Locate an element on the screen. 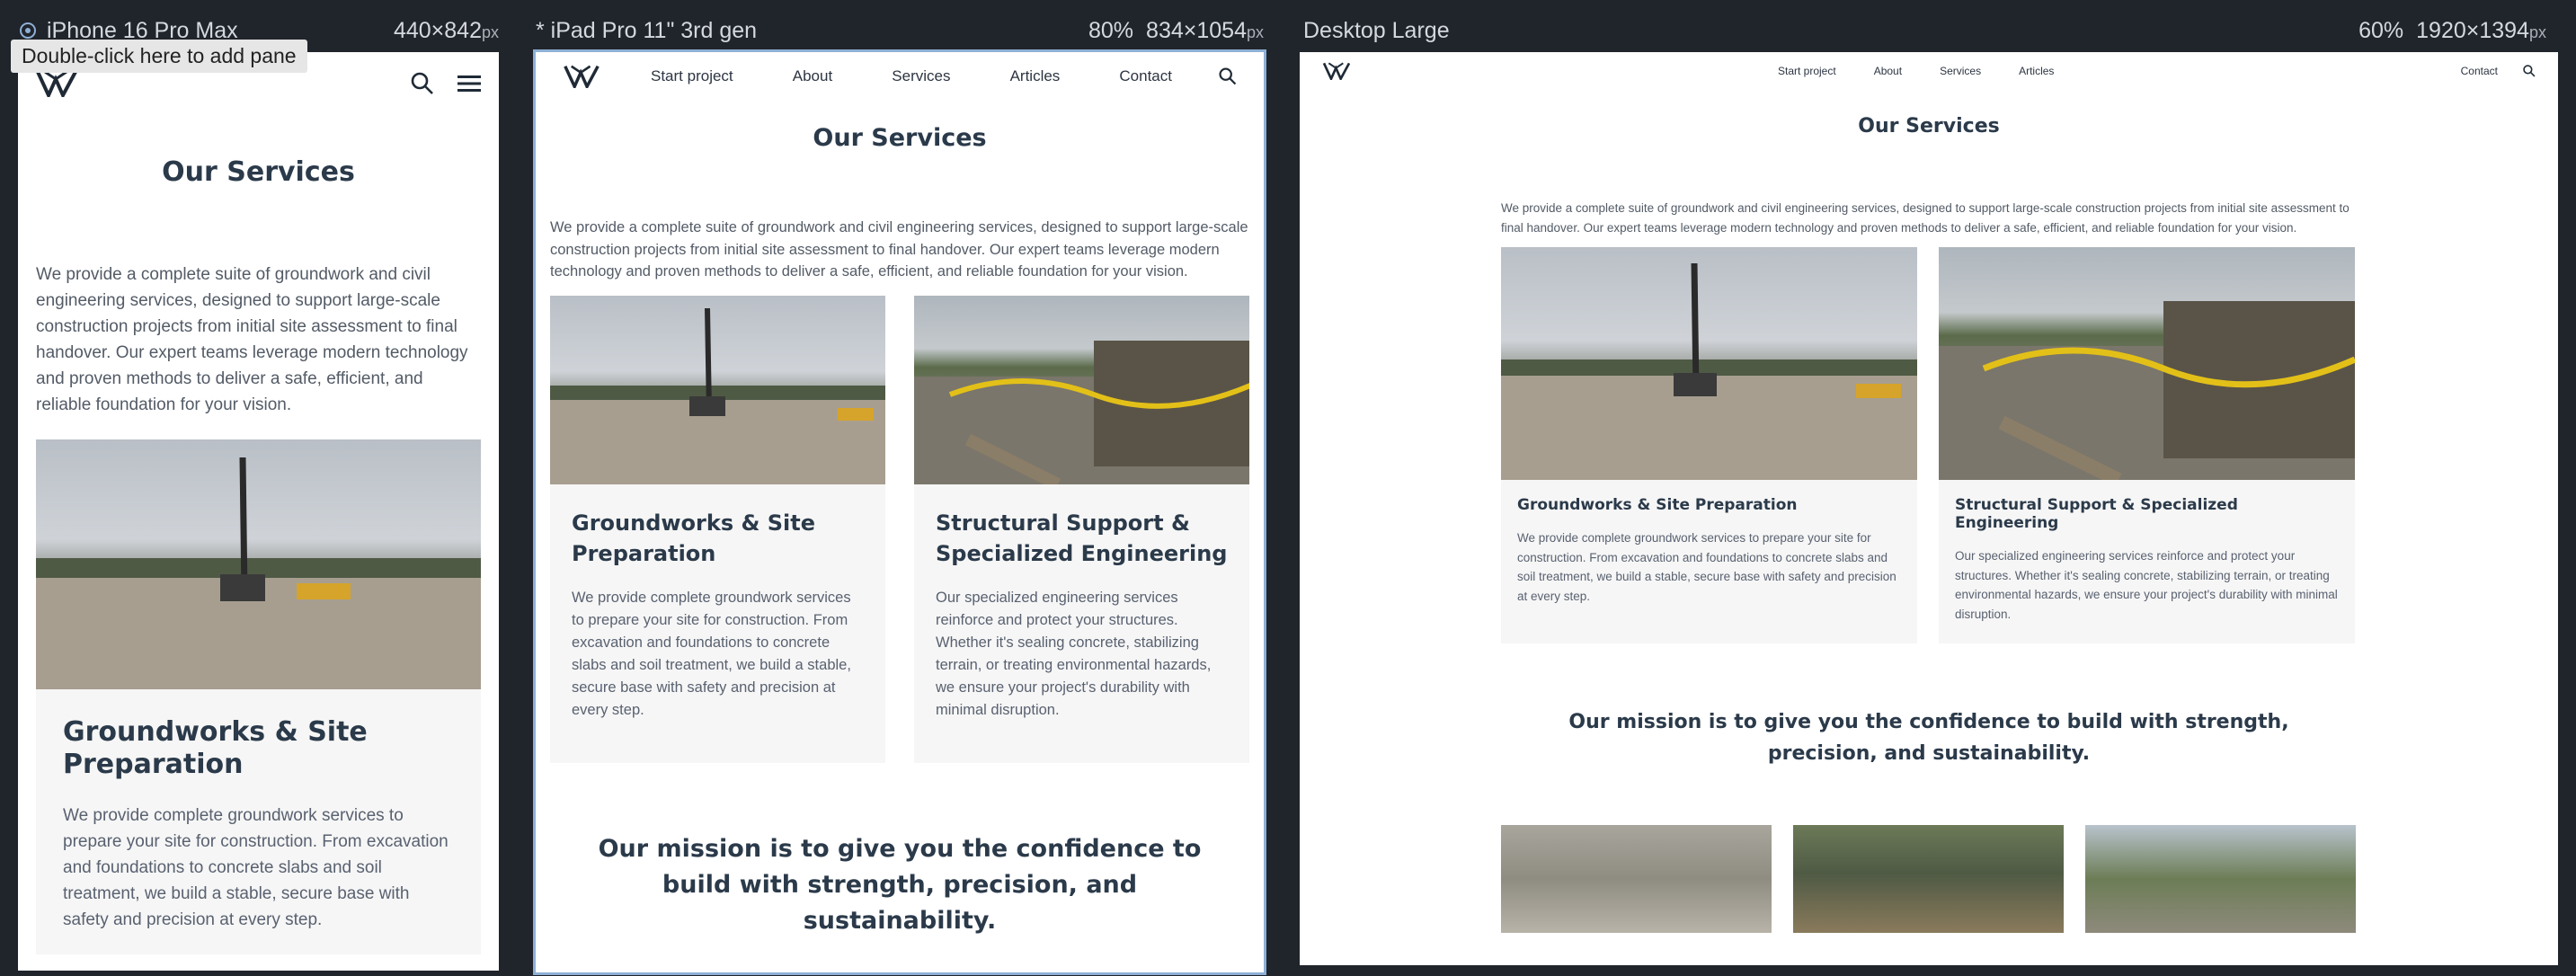 The image size is (2576, 976). pane-device-name: * iPad Pro 11" 3rd gen is located at coordinates (646, 31).